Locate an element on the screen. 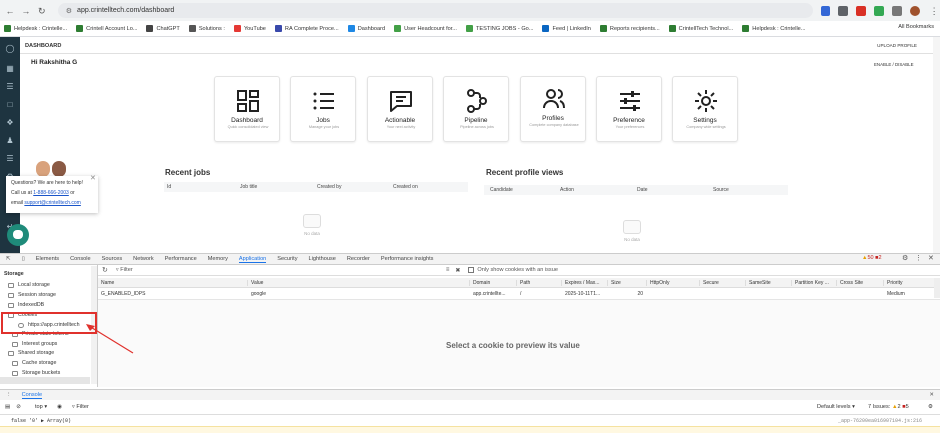 This screenshot has height=433, width=940. card-jobs: Jobs Manage your jobs is located at coordinates (323, 109).